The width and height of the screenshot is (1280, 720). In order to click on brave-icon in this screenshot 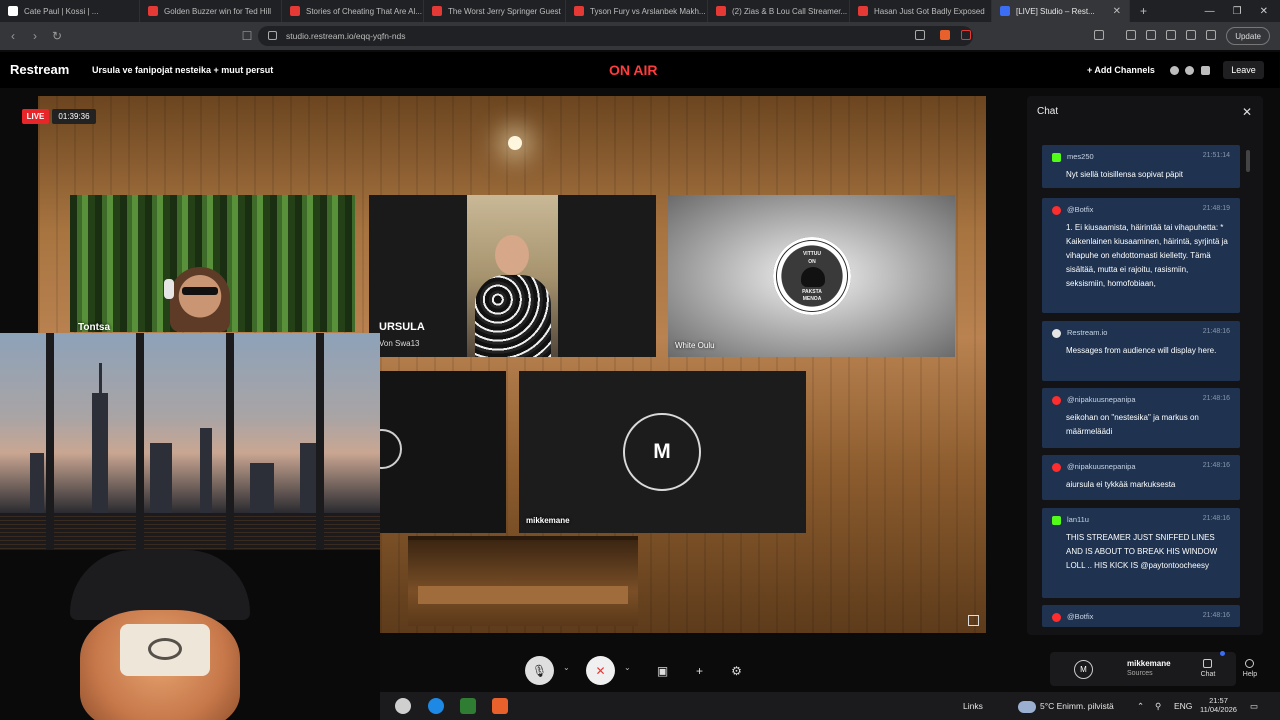, I will do `click(500, 706)`.